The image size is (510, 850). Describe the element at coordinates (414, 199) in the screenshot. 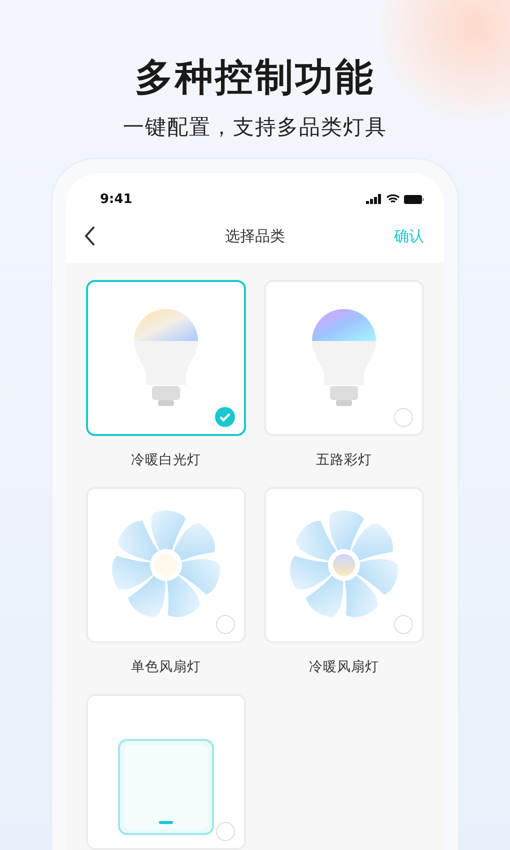

I see `battery-icon` at that location.